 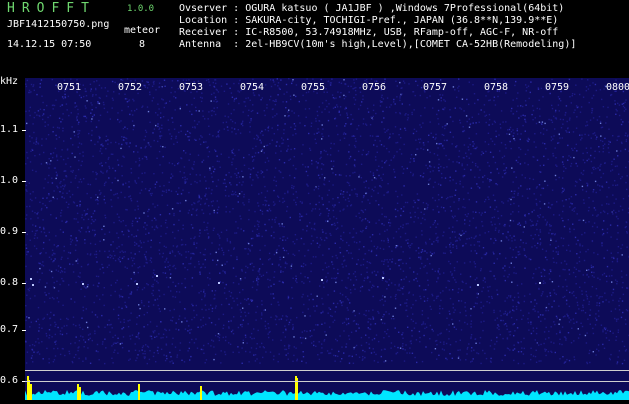 I want to click on x-tick-label: 0758, so click(x=496, y=87).